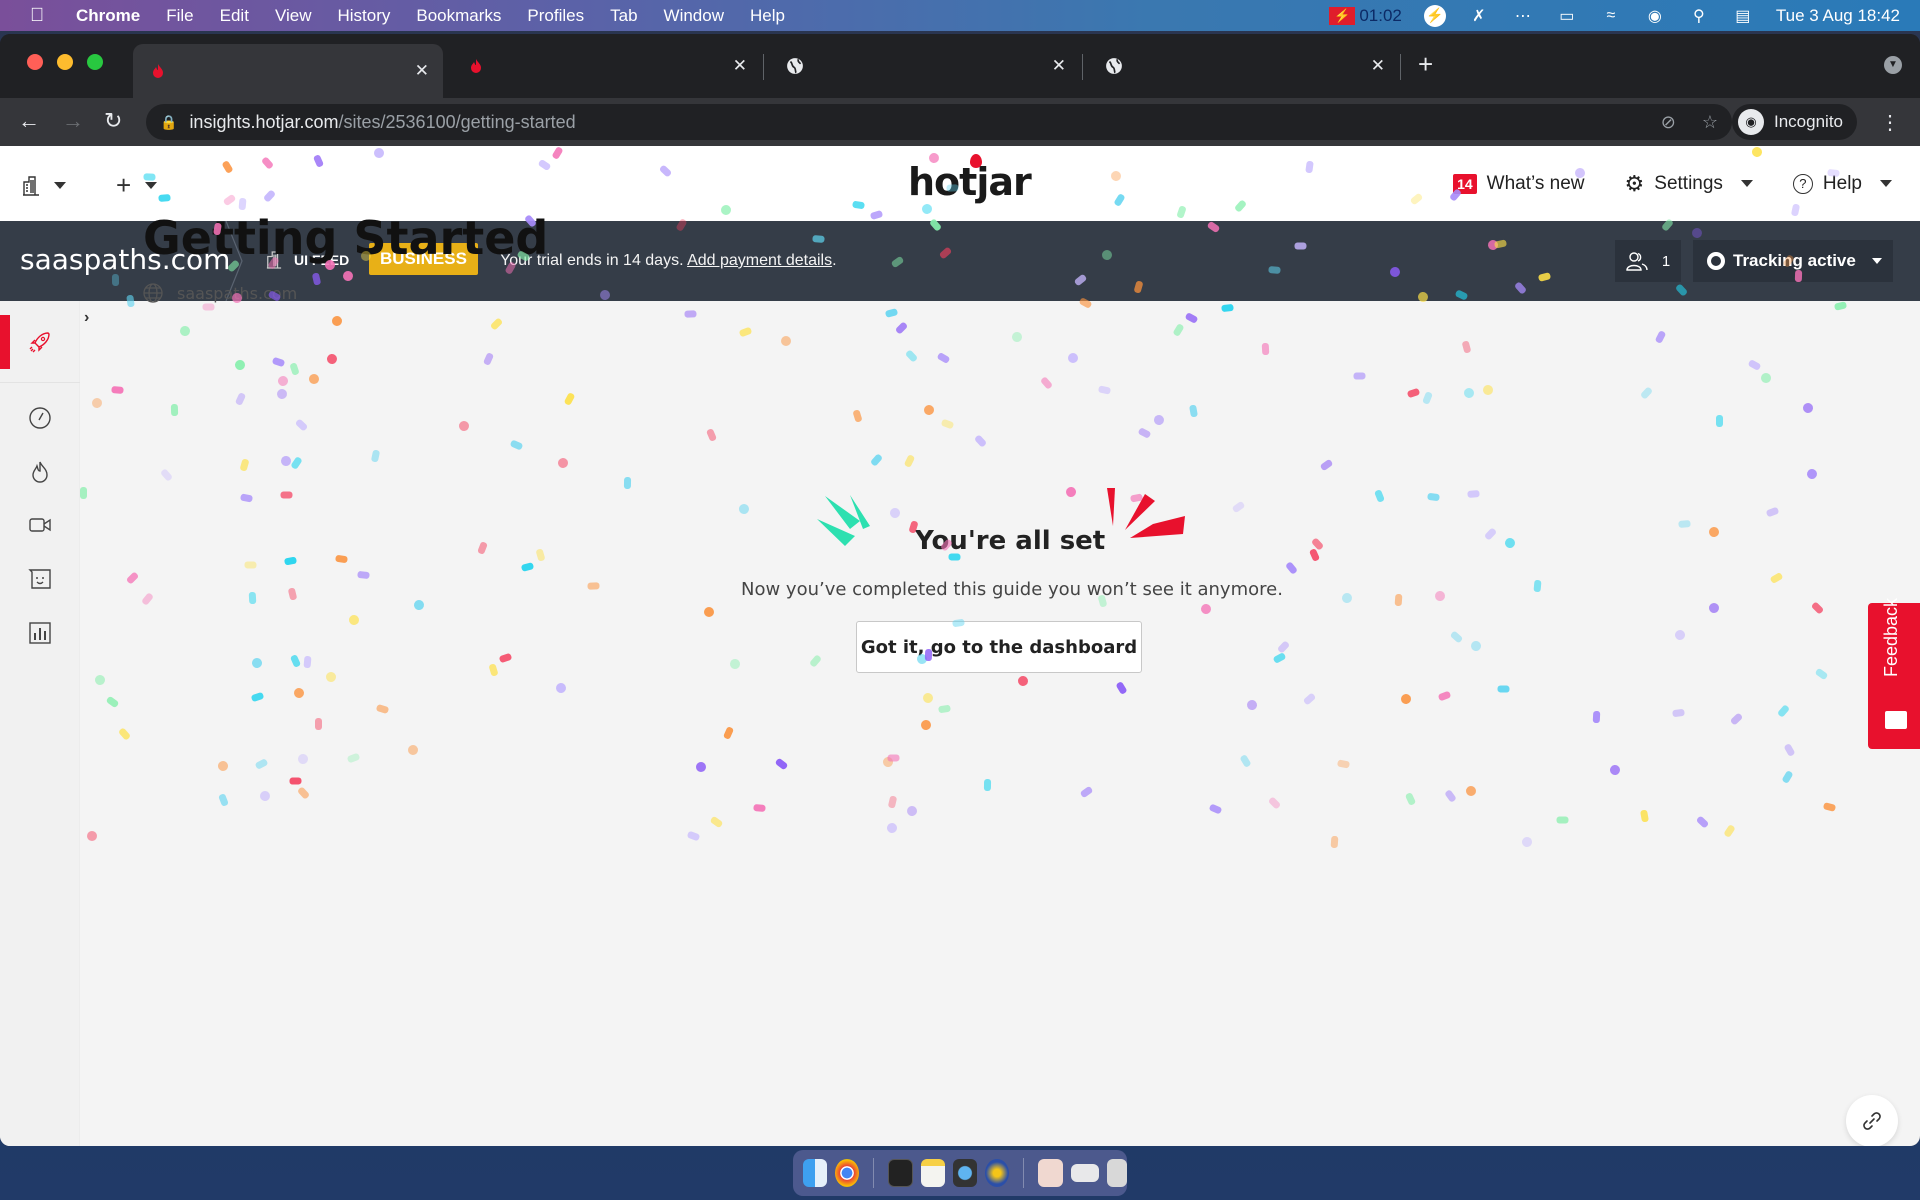 This screenshot has width=1920, height=1200. What do you see at coordinates (932, 1173) in the screenshot?
I see `dock-notes-icon` at bounding box center [932, 1173].